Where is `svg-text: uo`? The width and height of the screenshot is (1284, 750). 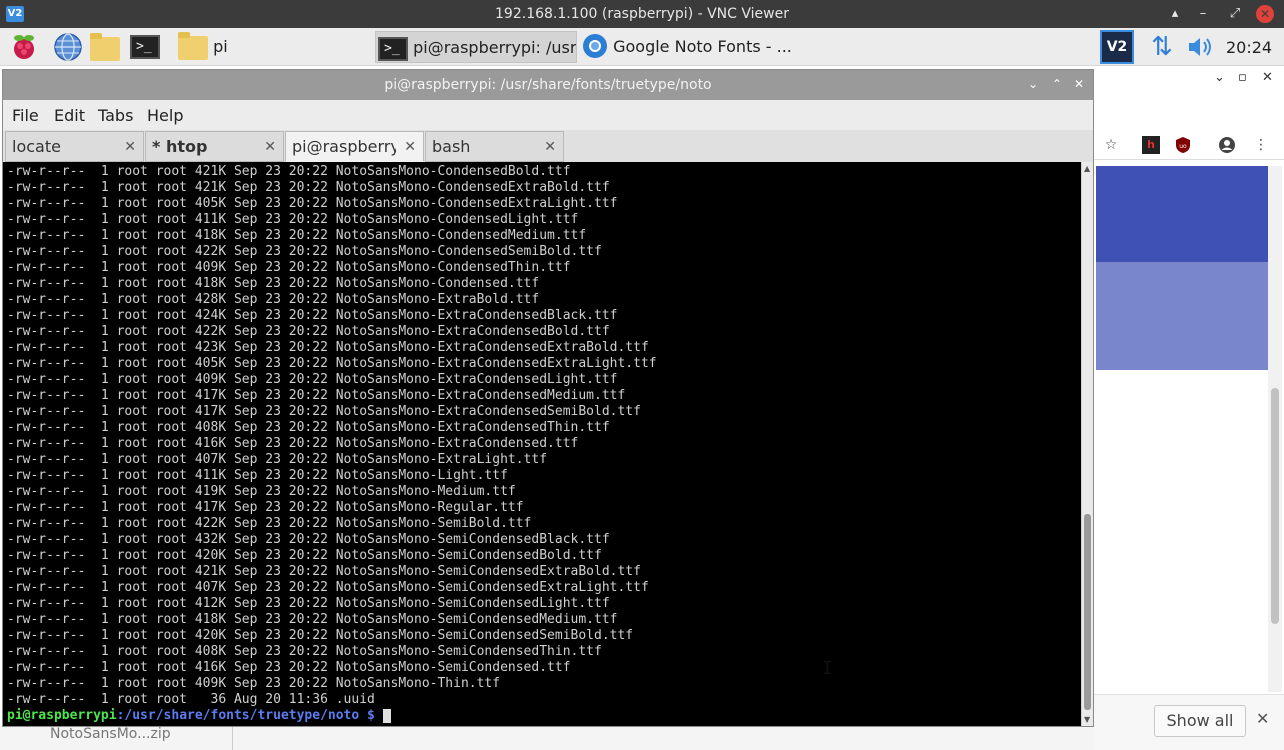 svg-text: uo is located at coordinates (1183, 146).